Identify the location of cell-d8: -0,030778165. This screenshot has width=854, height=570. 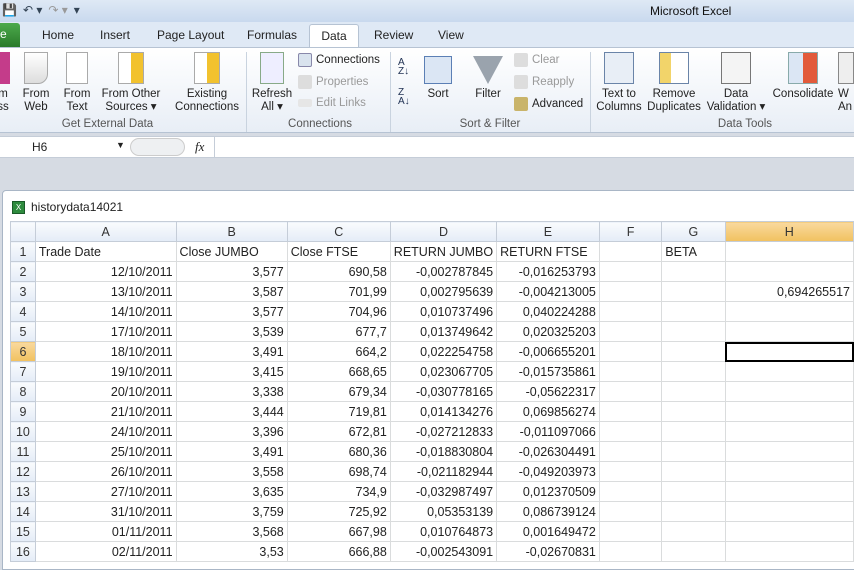
(443, 391).